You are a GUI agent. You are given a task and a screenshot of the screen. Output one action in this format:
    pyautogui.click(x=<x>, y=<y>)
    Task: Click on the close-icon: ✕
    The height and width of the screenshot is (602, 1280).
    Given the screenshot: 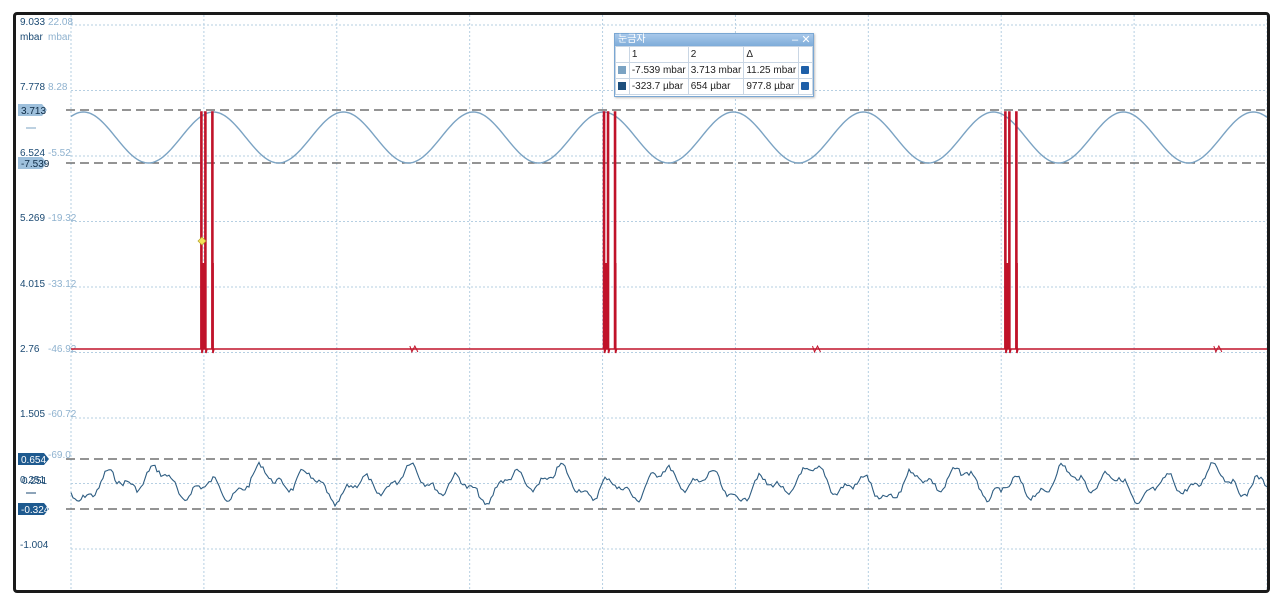 What is the action you would take?
    pyautogui.click(x=806, y=40)
    